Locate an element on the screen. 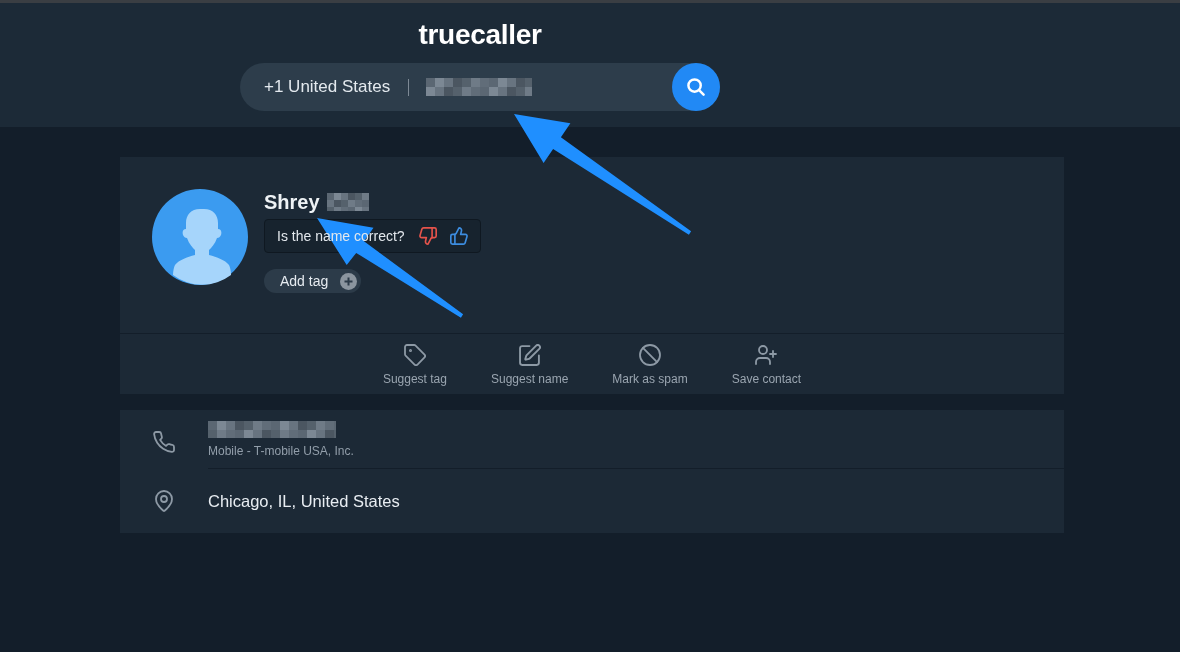 This screenshot has width=1180, height=652. thumbs-up-button is located at coordinates (458, 236).